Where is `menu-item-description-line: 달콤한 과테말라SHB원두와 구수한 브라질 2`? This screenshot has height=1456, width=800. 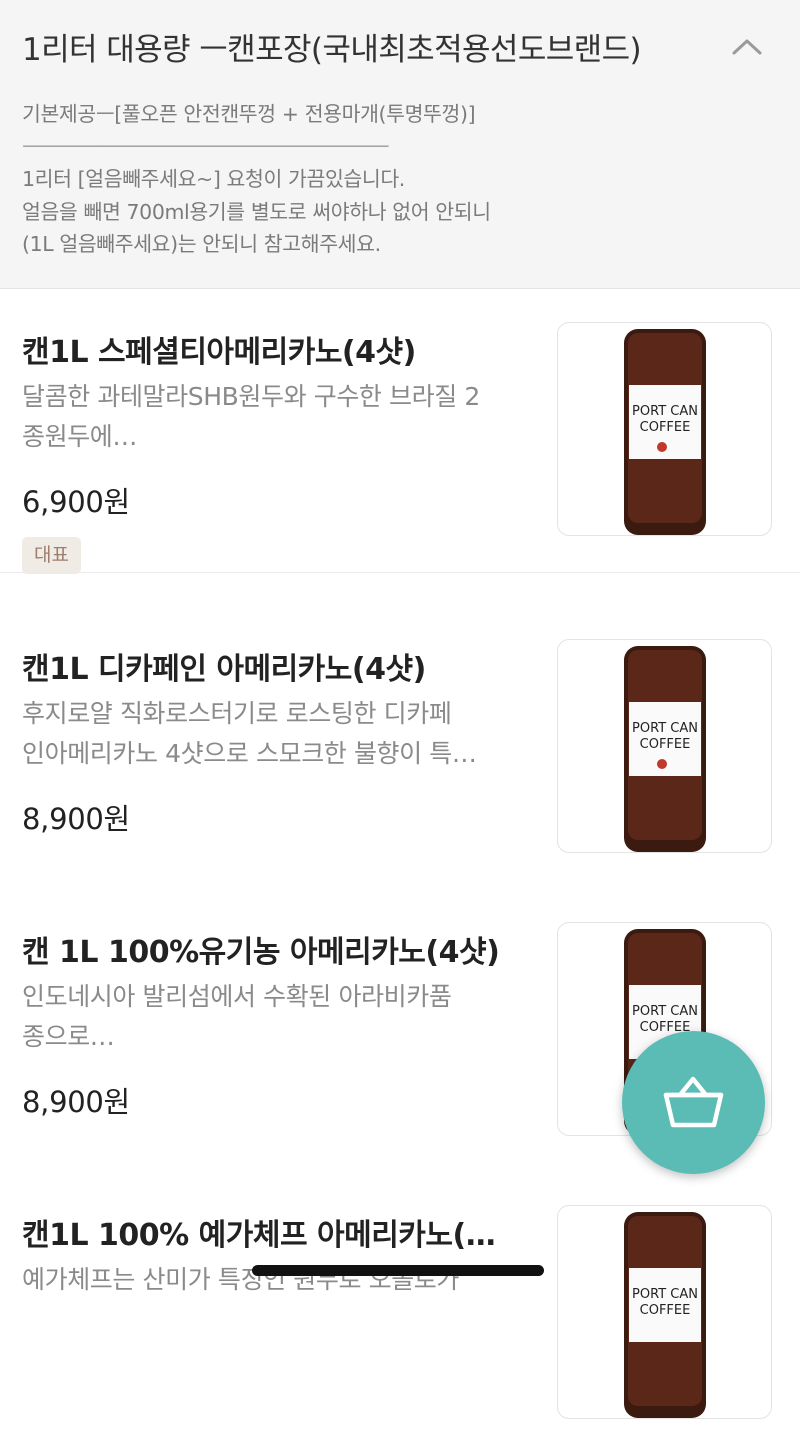 menu-item-description-line: 달콤한 과테말라SHB원두와 구수한 브라질 2 is located at coordinates (251, 396).